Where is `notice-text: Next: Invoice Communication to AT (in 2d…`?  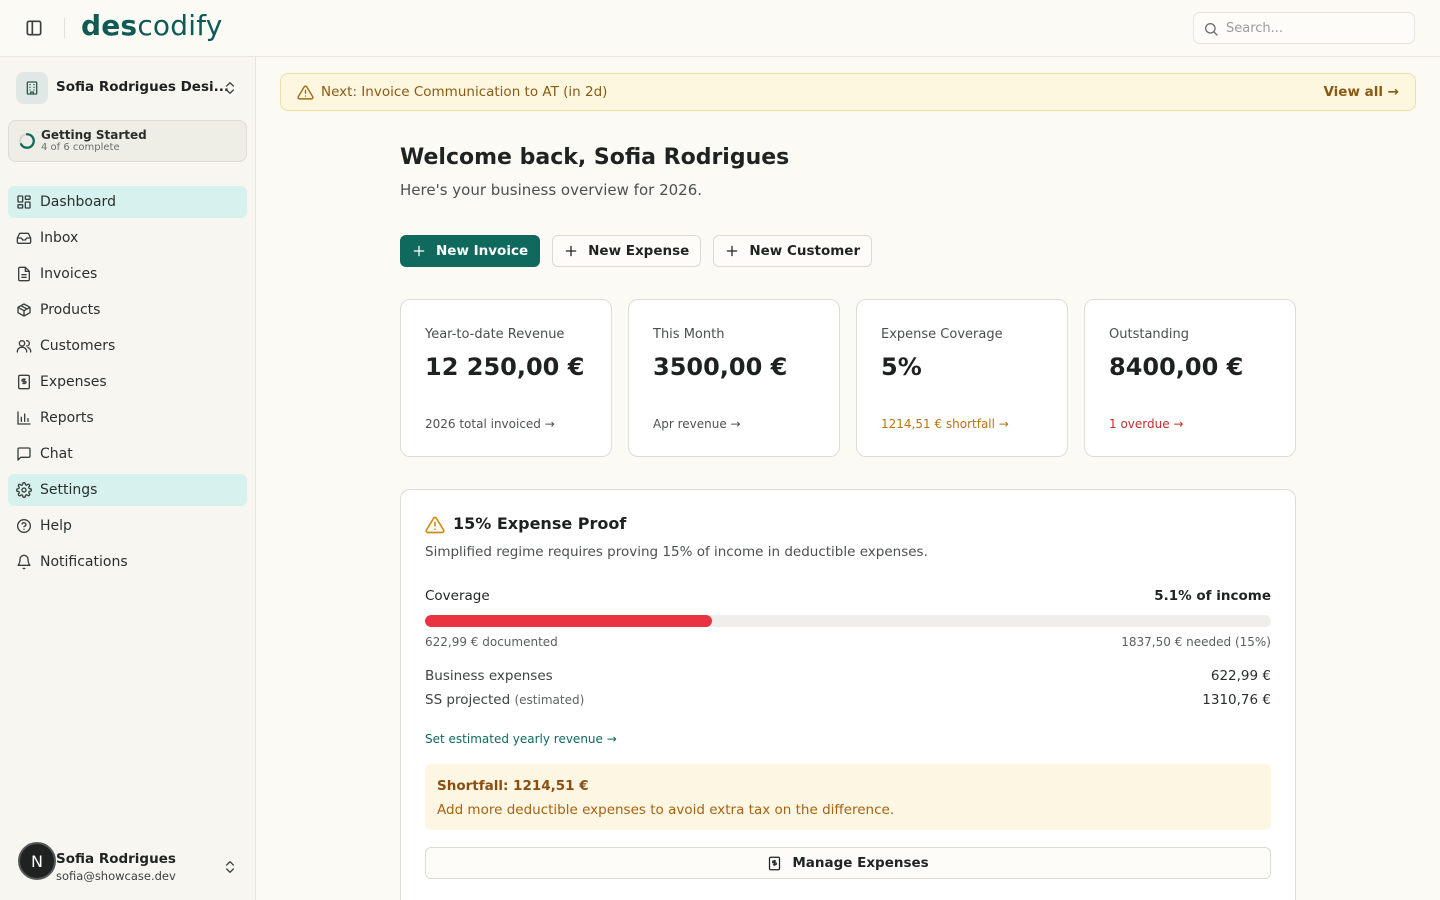
notice-text: Next: Invoice Communication to AT (in 2d… is located at coordinates (464, 92).